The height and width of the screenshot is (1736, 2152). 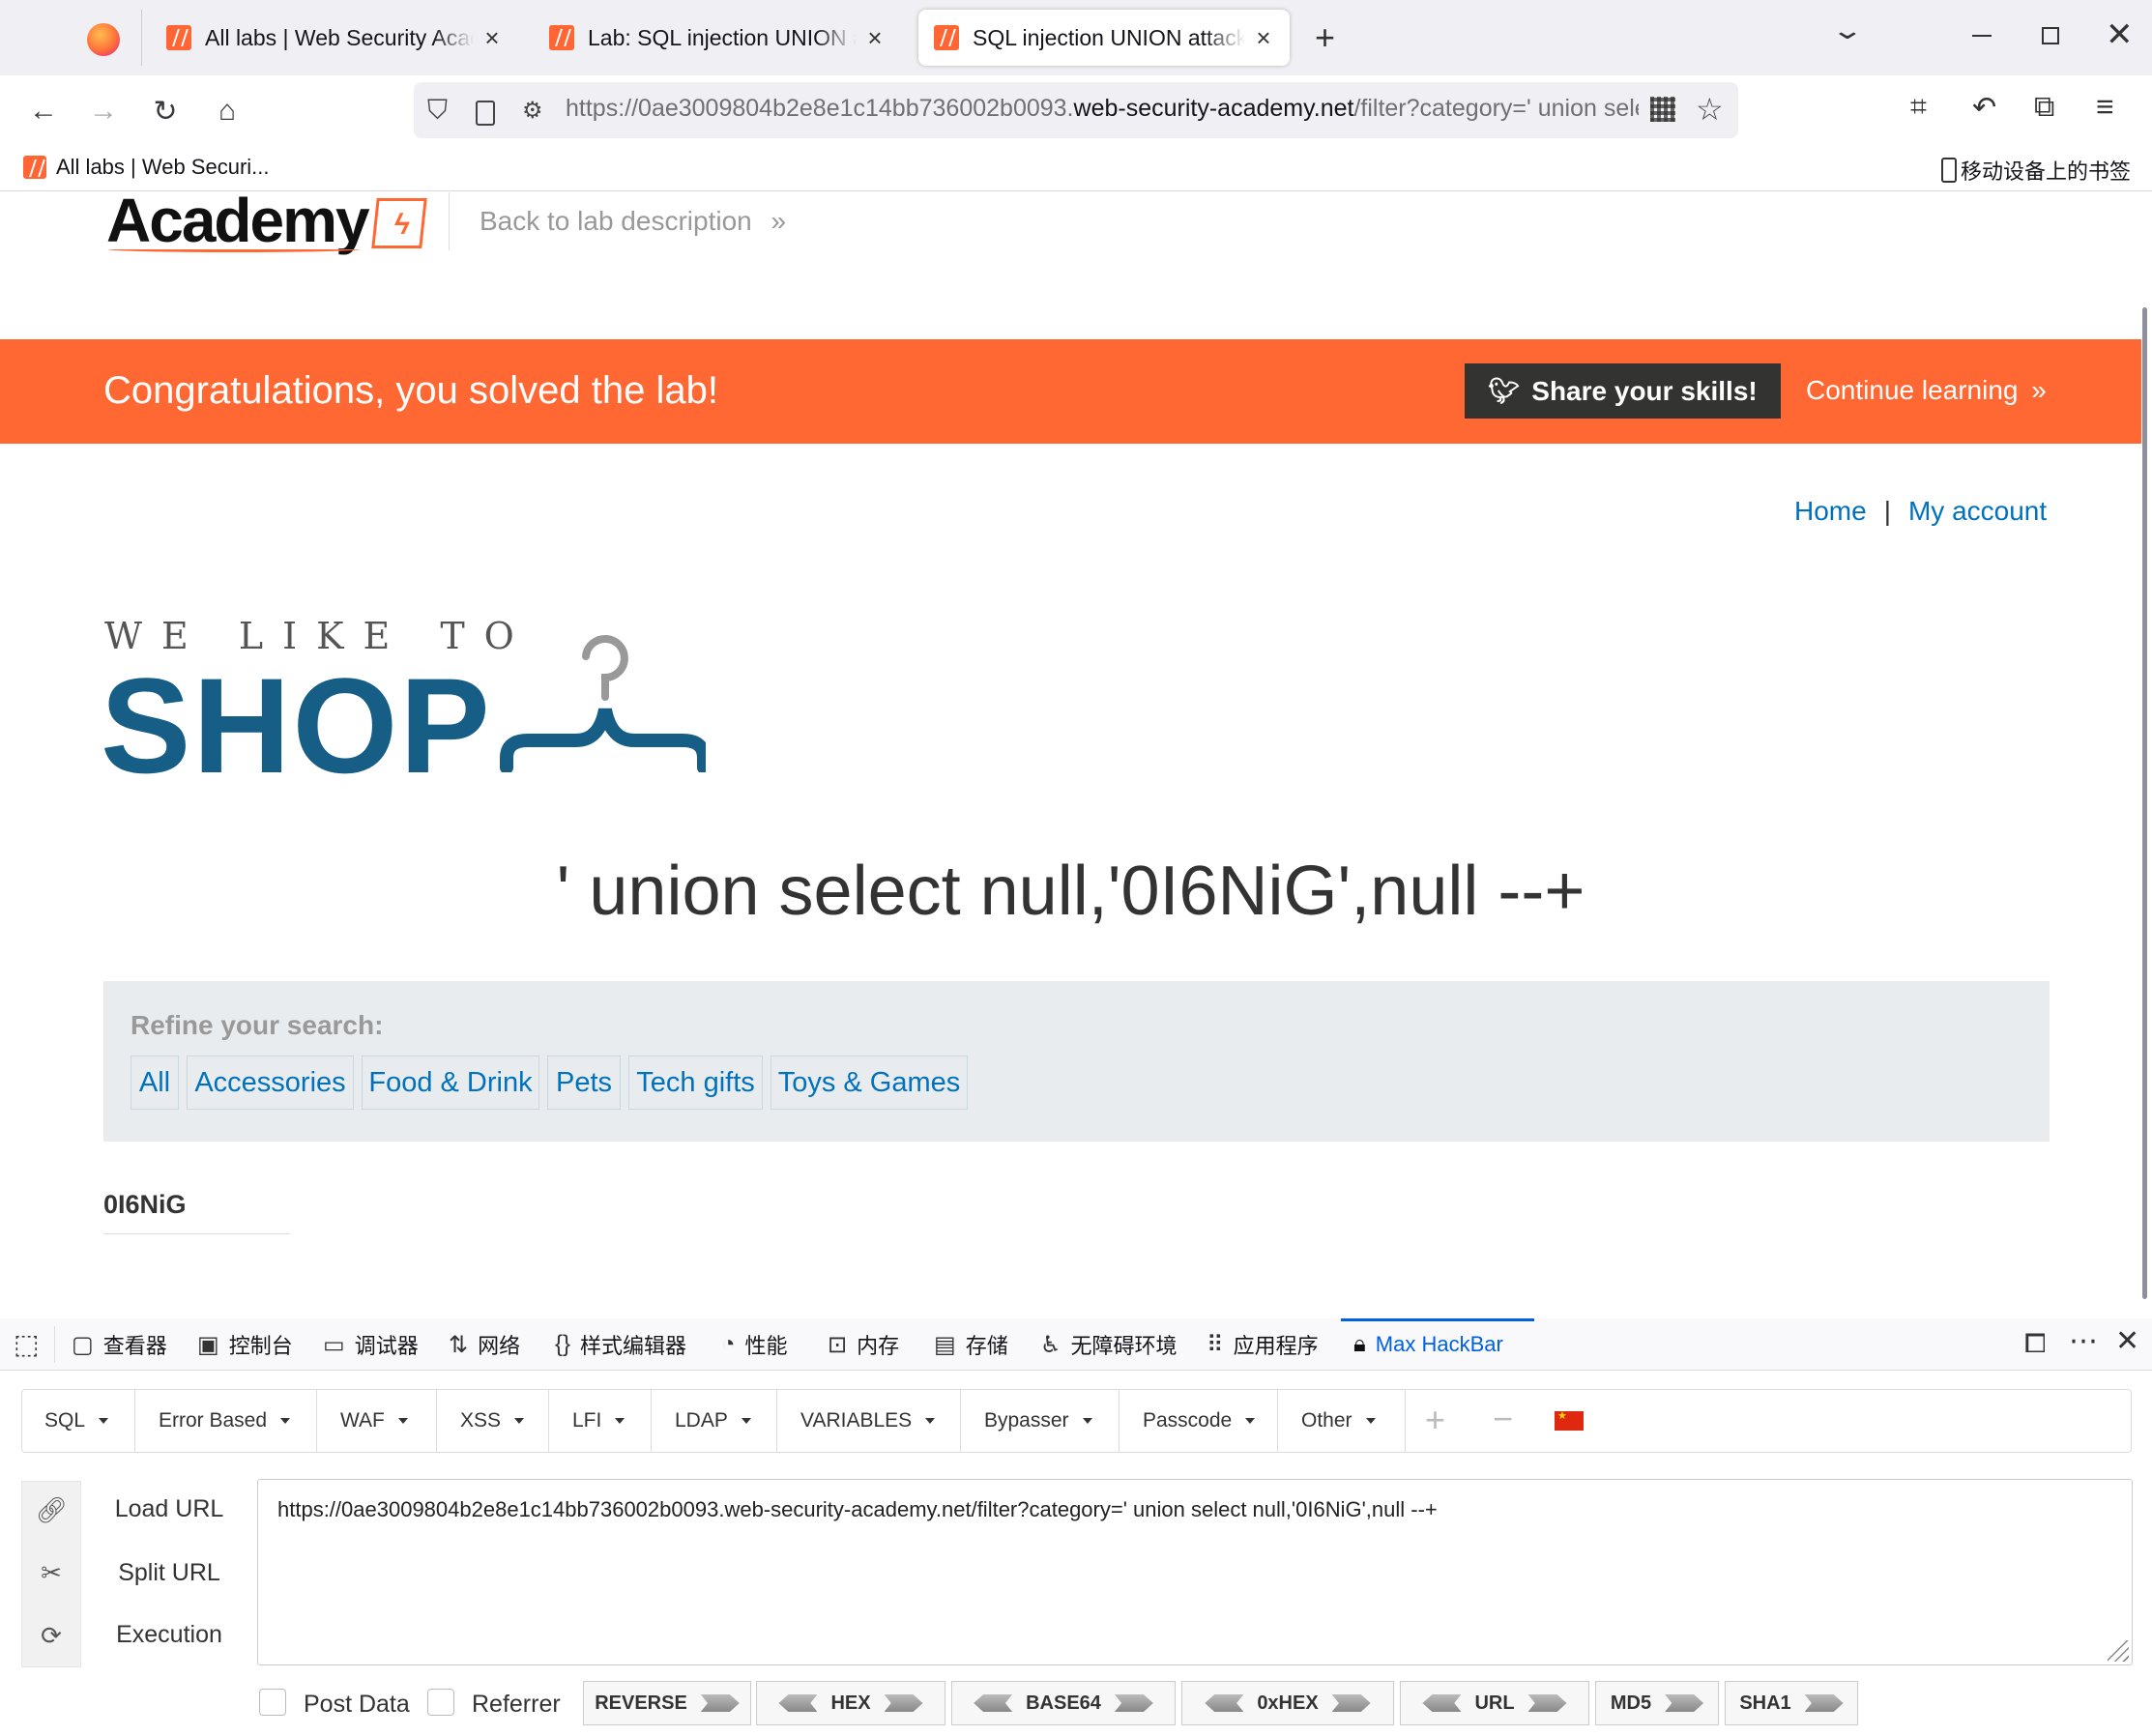 I want to click on home-icon: ⌂, so click(x=227, y=111).